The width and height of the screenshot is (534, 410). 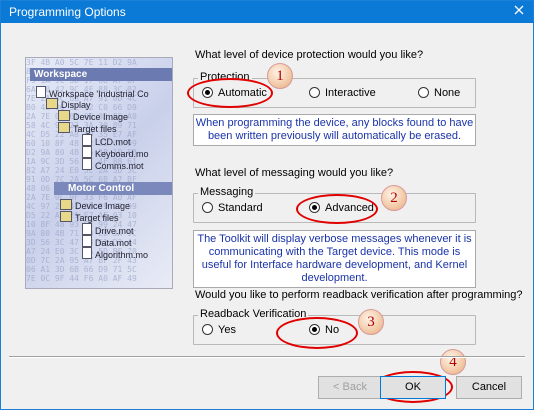 What do you see at coordinates (489, 387) in the screenshot?
I see `cancel-button: Cancel` at bounding box center [489, 387].